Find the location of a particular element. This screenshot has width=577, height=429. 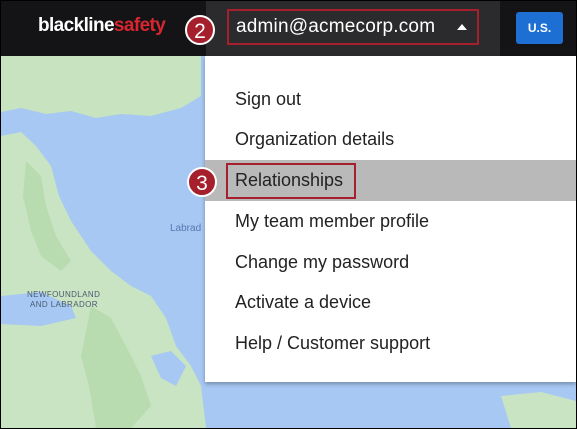

callout-badge-3: 3 is located at coordinates (202, 182).